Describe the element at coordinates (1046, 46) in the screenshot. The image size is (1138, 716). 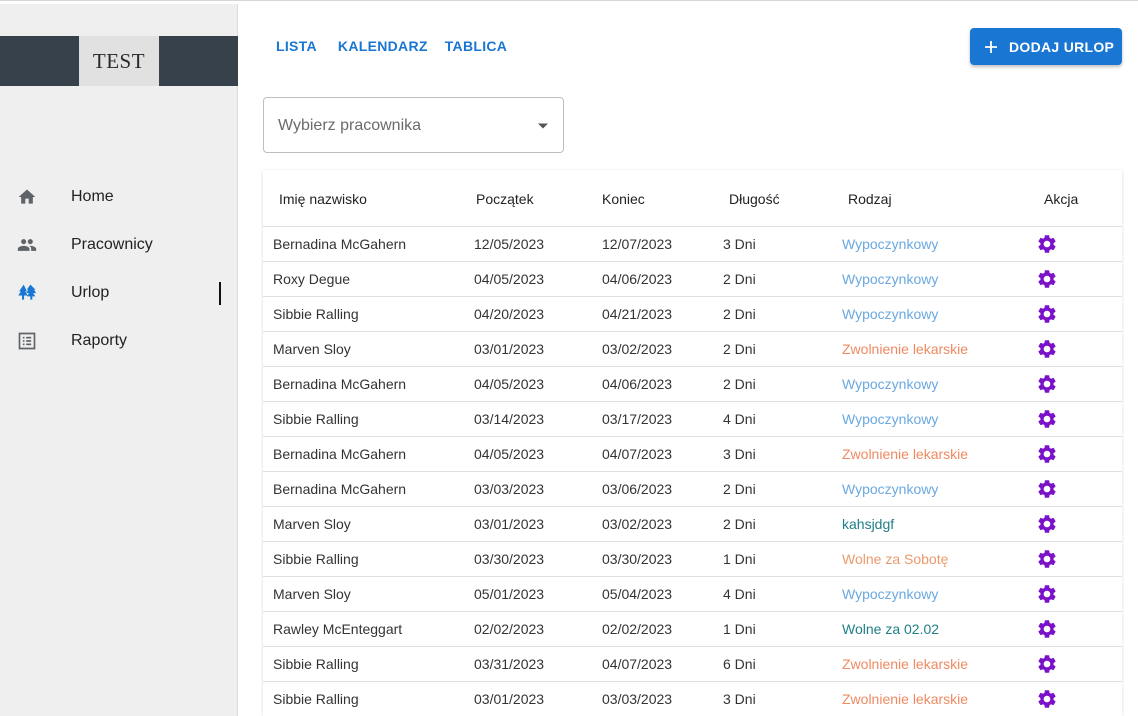
I see `add-leave-button: DODAJ URLOP` at that location.